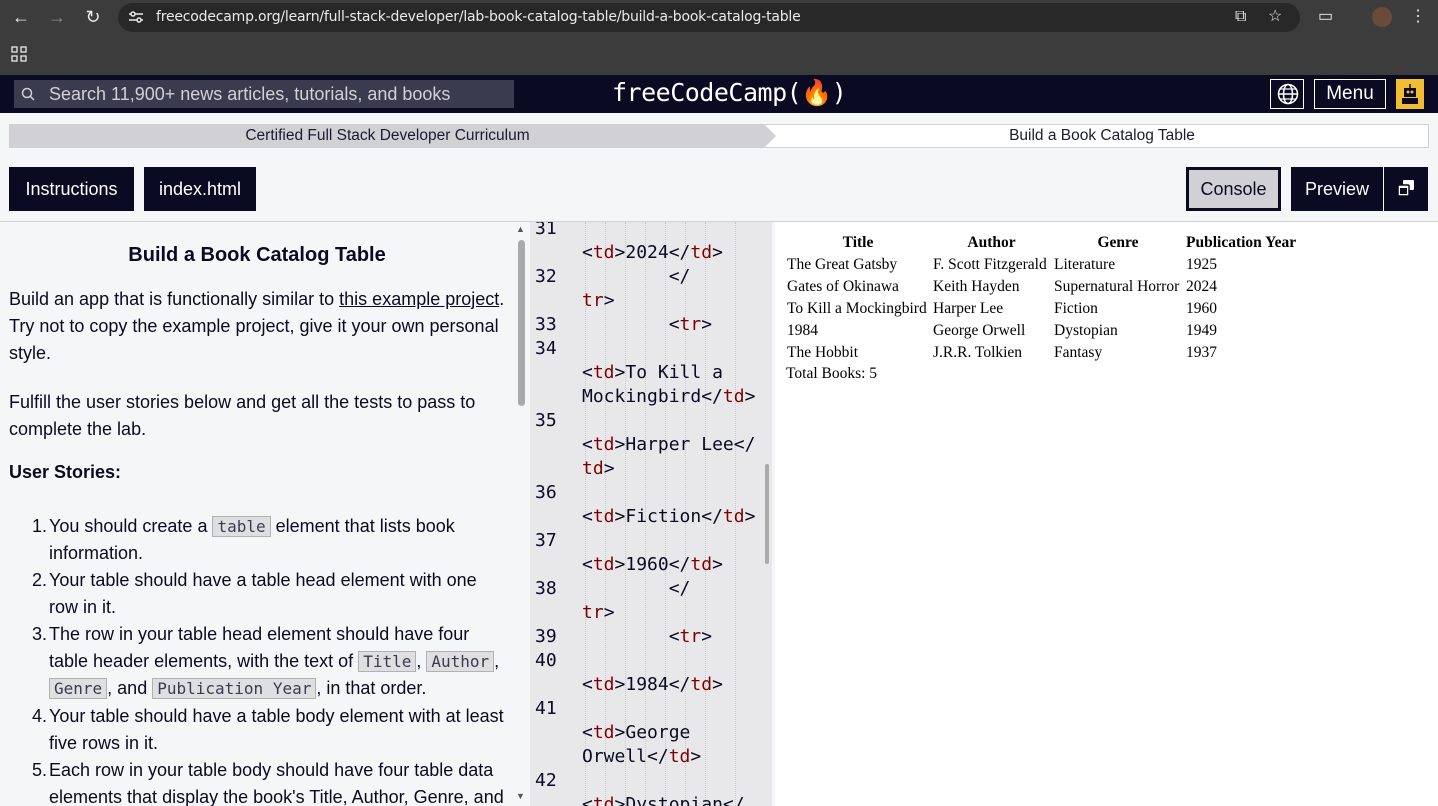 Image resolution: width=1438 pixels, height=806 pixels. Describe the element at coordinates (130, 688) in the screenshot. I see `story-text: , and` at that location.